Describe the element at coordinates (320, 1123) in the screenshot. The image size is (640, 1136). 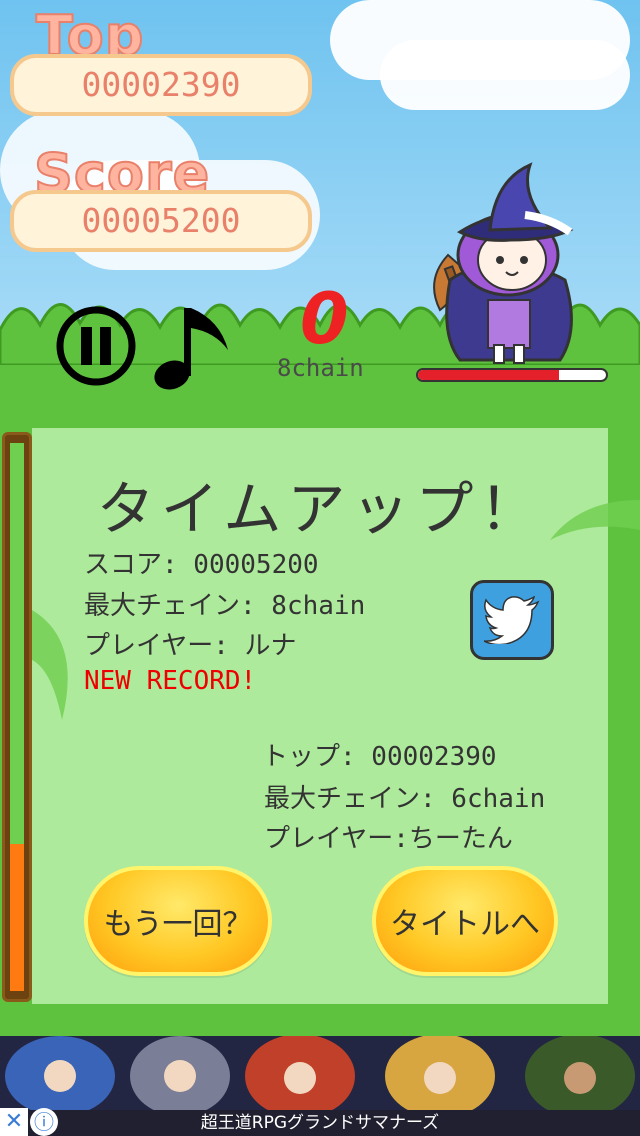
I see `ad-caption: 超王道RPGグランドサマナーズ` at that location.